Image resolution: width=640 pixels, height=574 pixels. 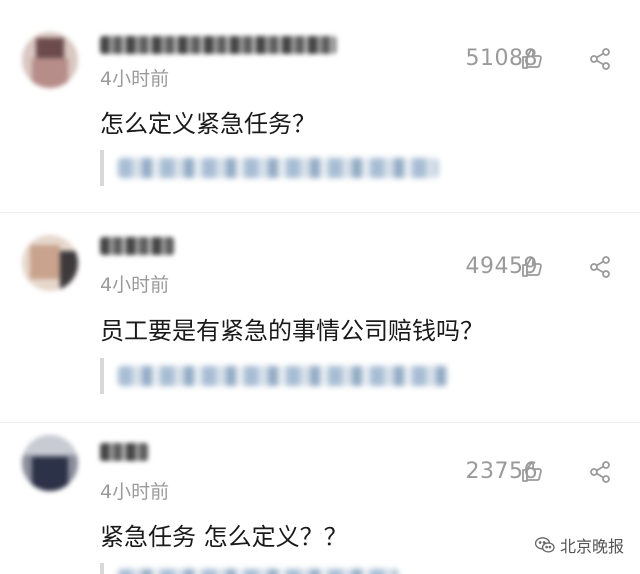 What do you see at coordinates (544, 545) in the screenshot?
I see `wechat-icon` at bounding box center [544, 545].